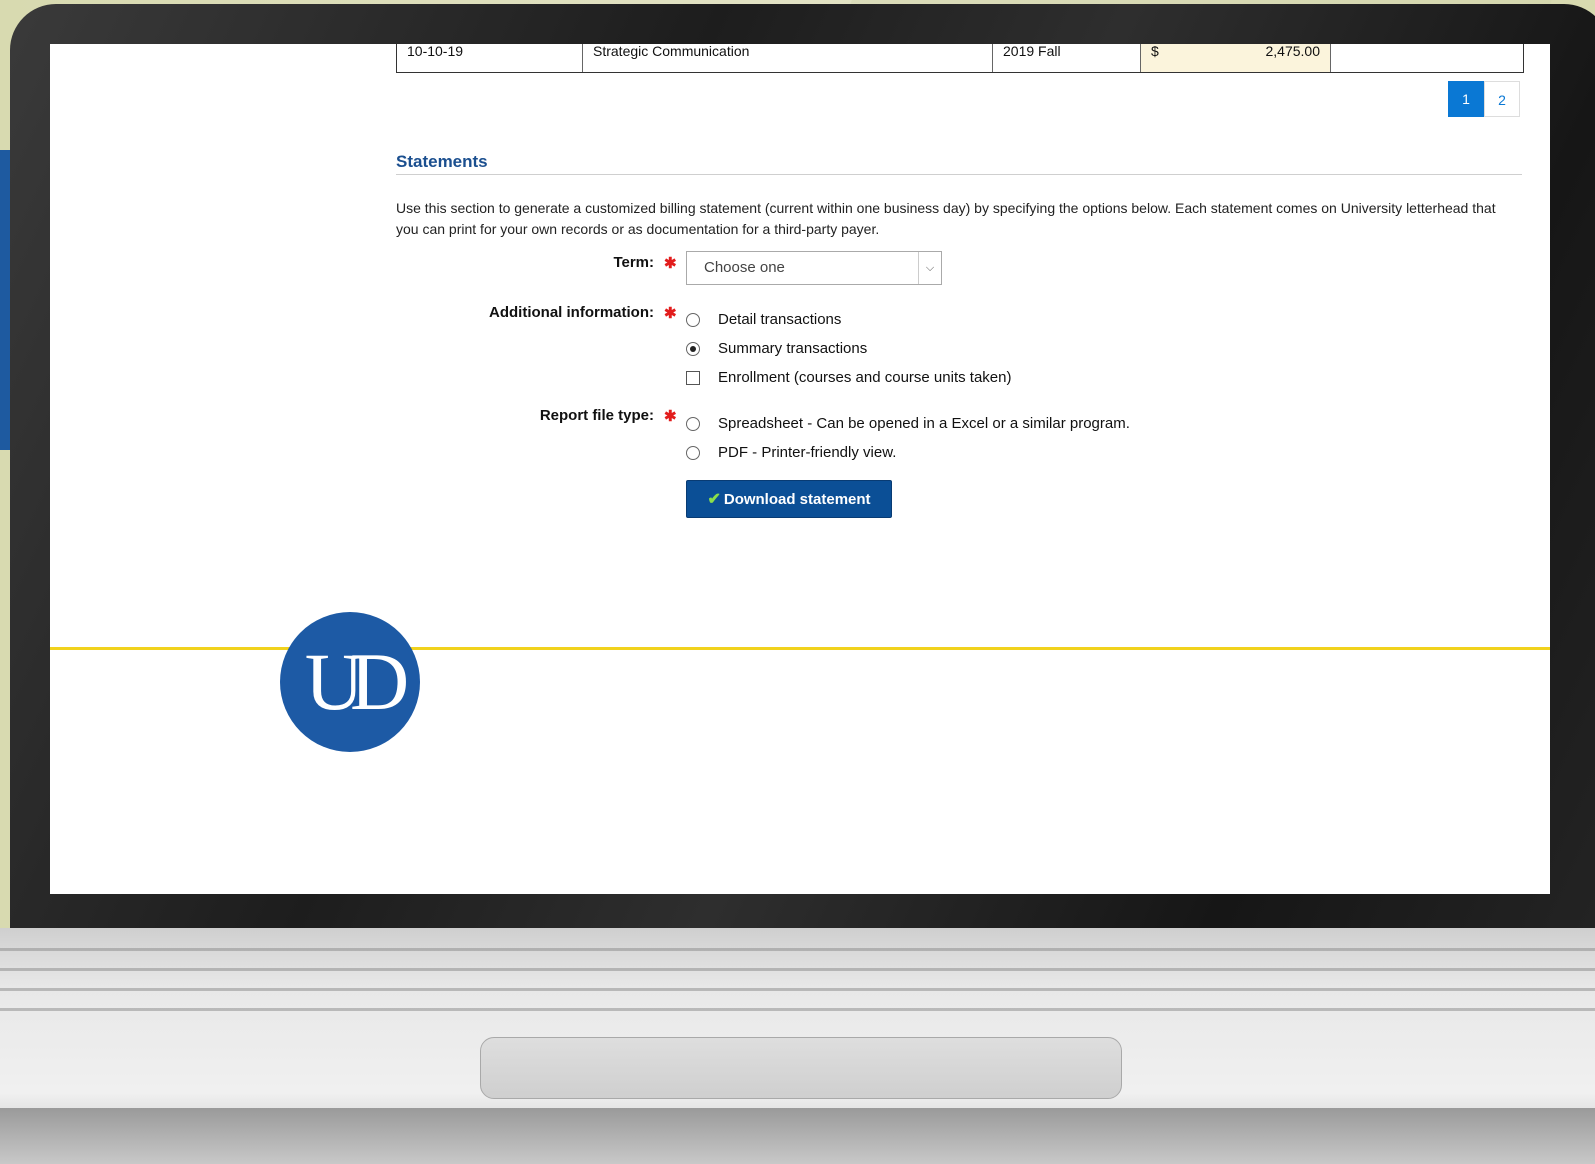  I want to click on radio-detail, so click(693, 319).